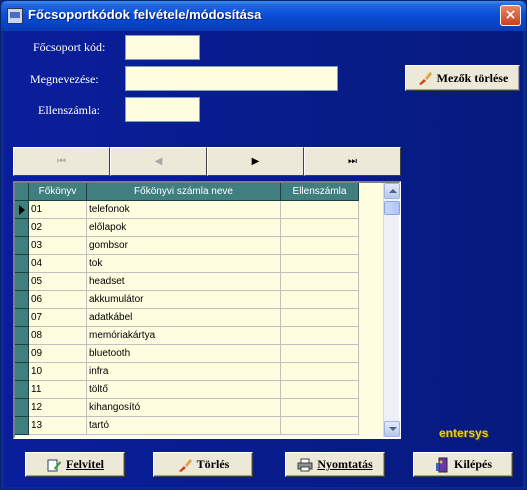  What do you see at coordinates (58, 300) in the screenshot?
I see `table-cell-code: 06` at bounding box center [58, 300].